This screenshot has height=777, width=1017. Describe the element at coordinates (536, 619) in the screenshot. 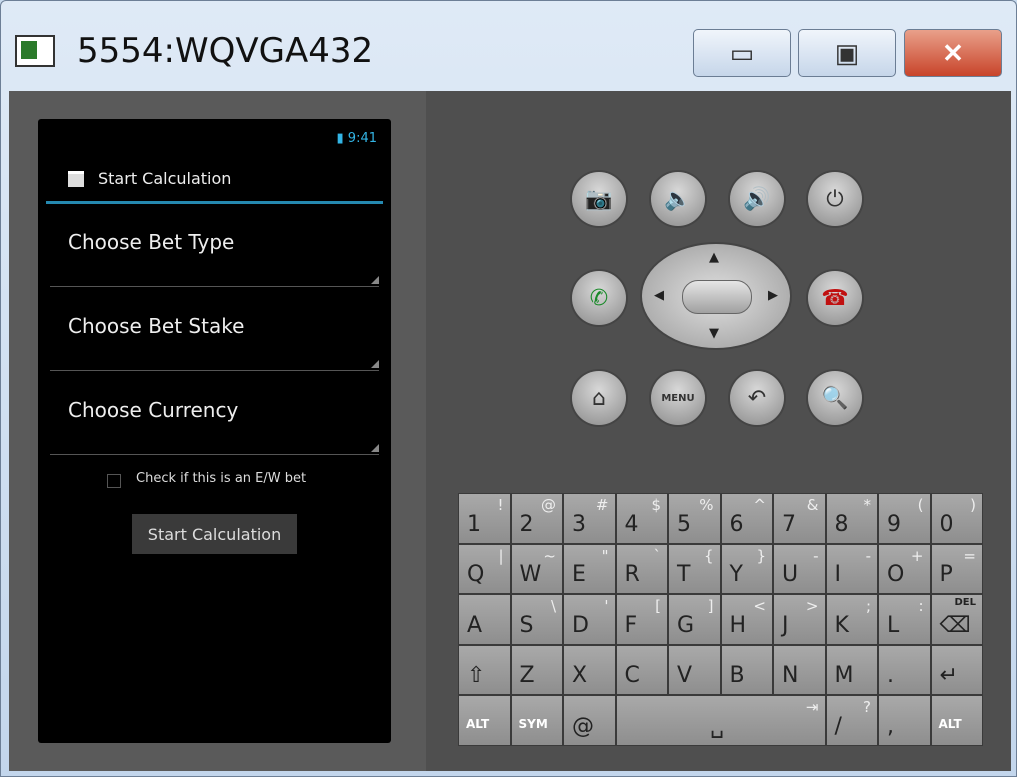

I see `key-s: S \` at that location.